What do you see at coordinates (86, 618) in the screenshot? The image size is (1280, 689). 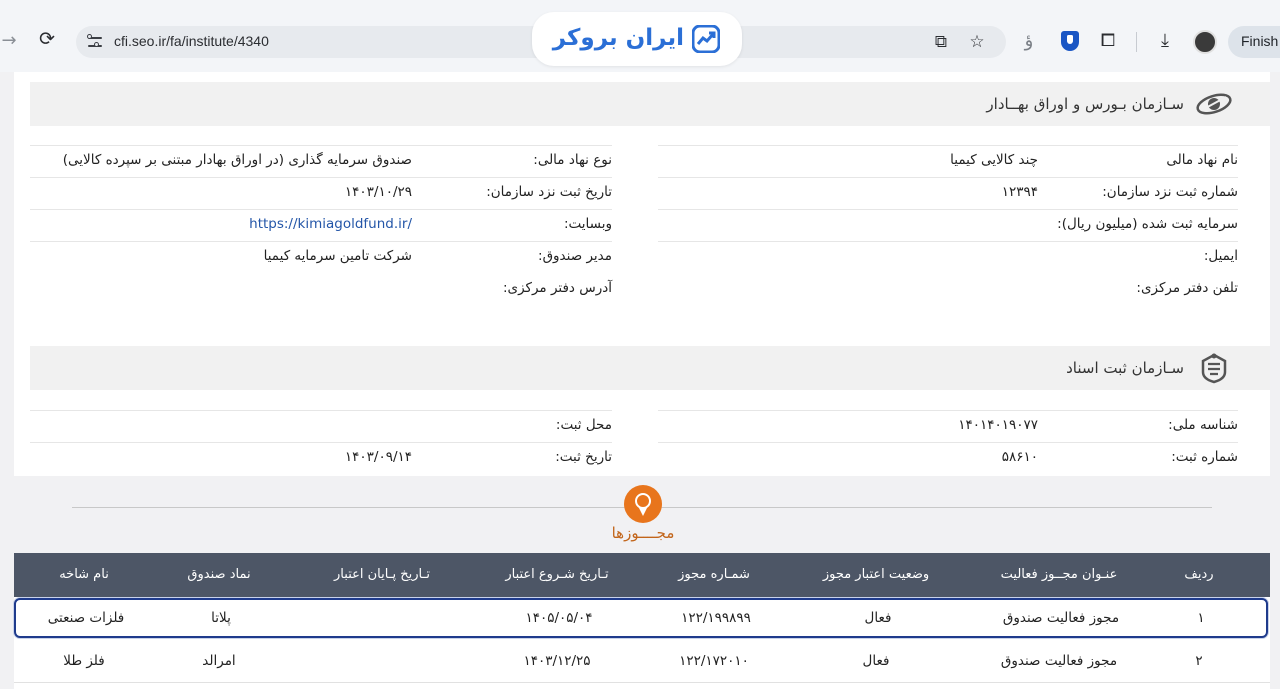 I see `table-cell: فلزات صنعتی` at bounding box center [86, 618].